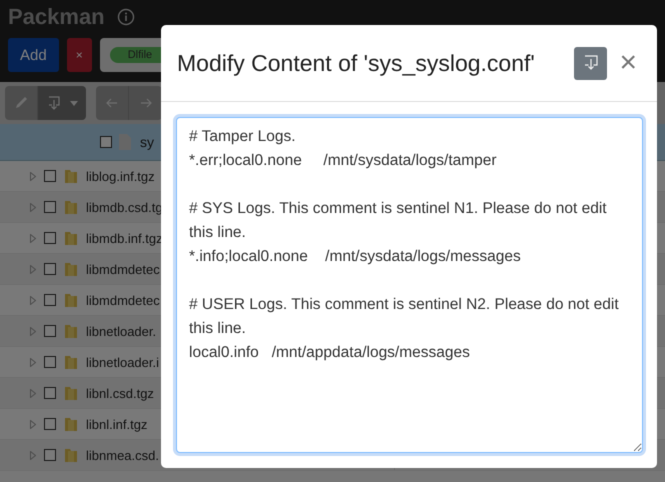 This screenshot has height=482, width=665. I want to click on remove-button: ×, so click(79, 55).